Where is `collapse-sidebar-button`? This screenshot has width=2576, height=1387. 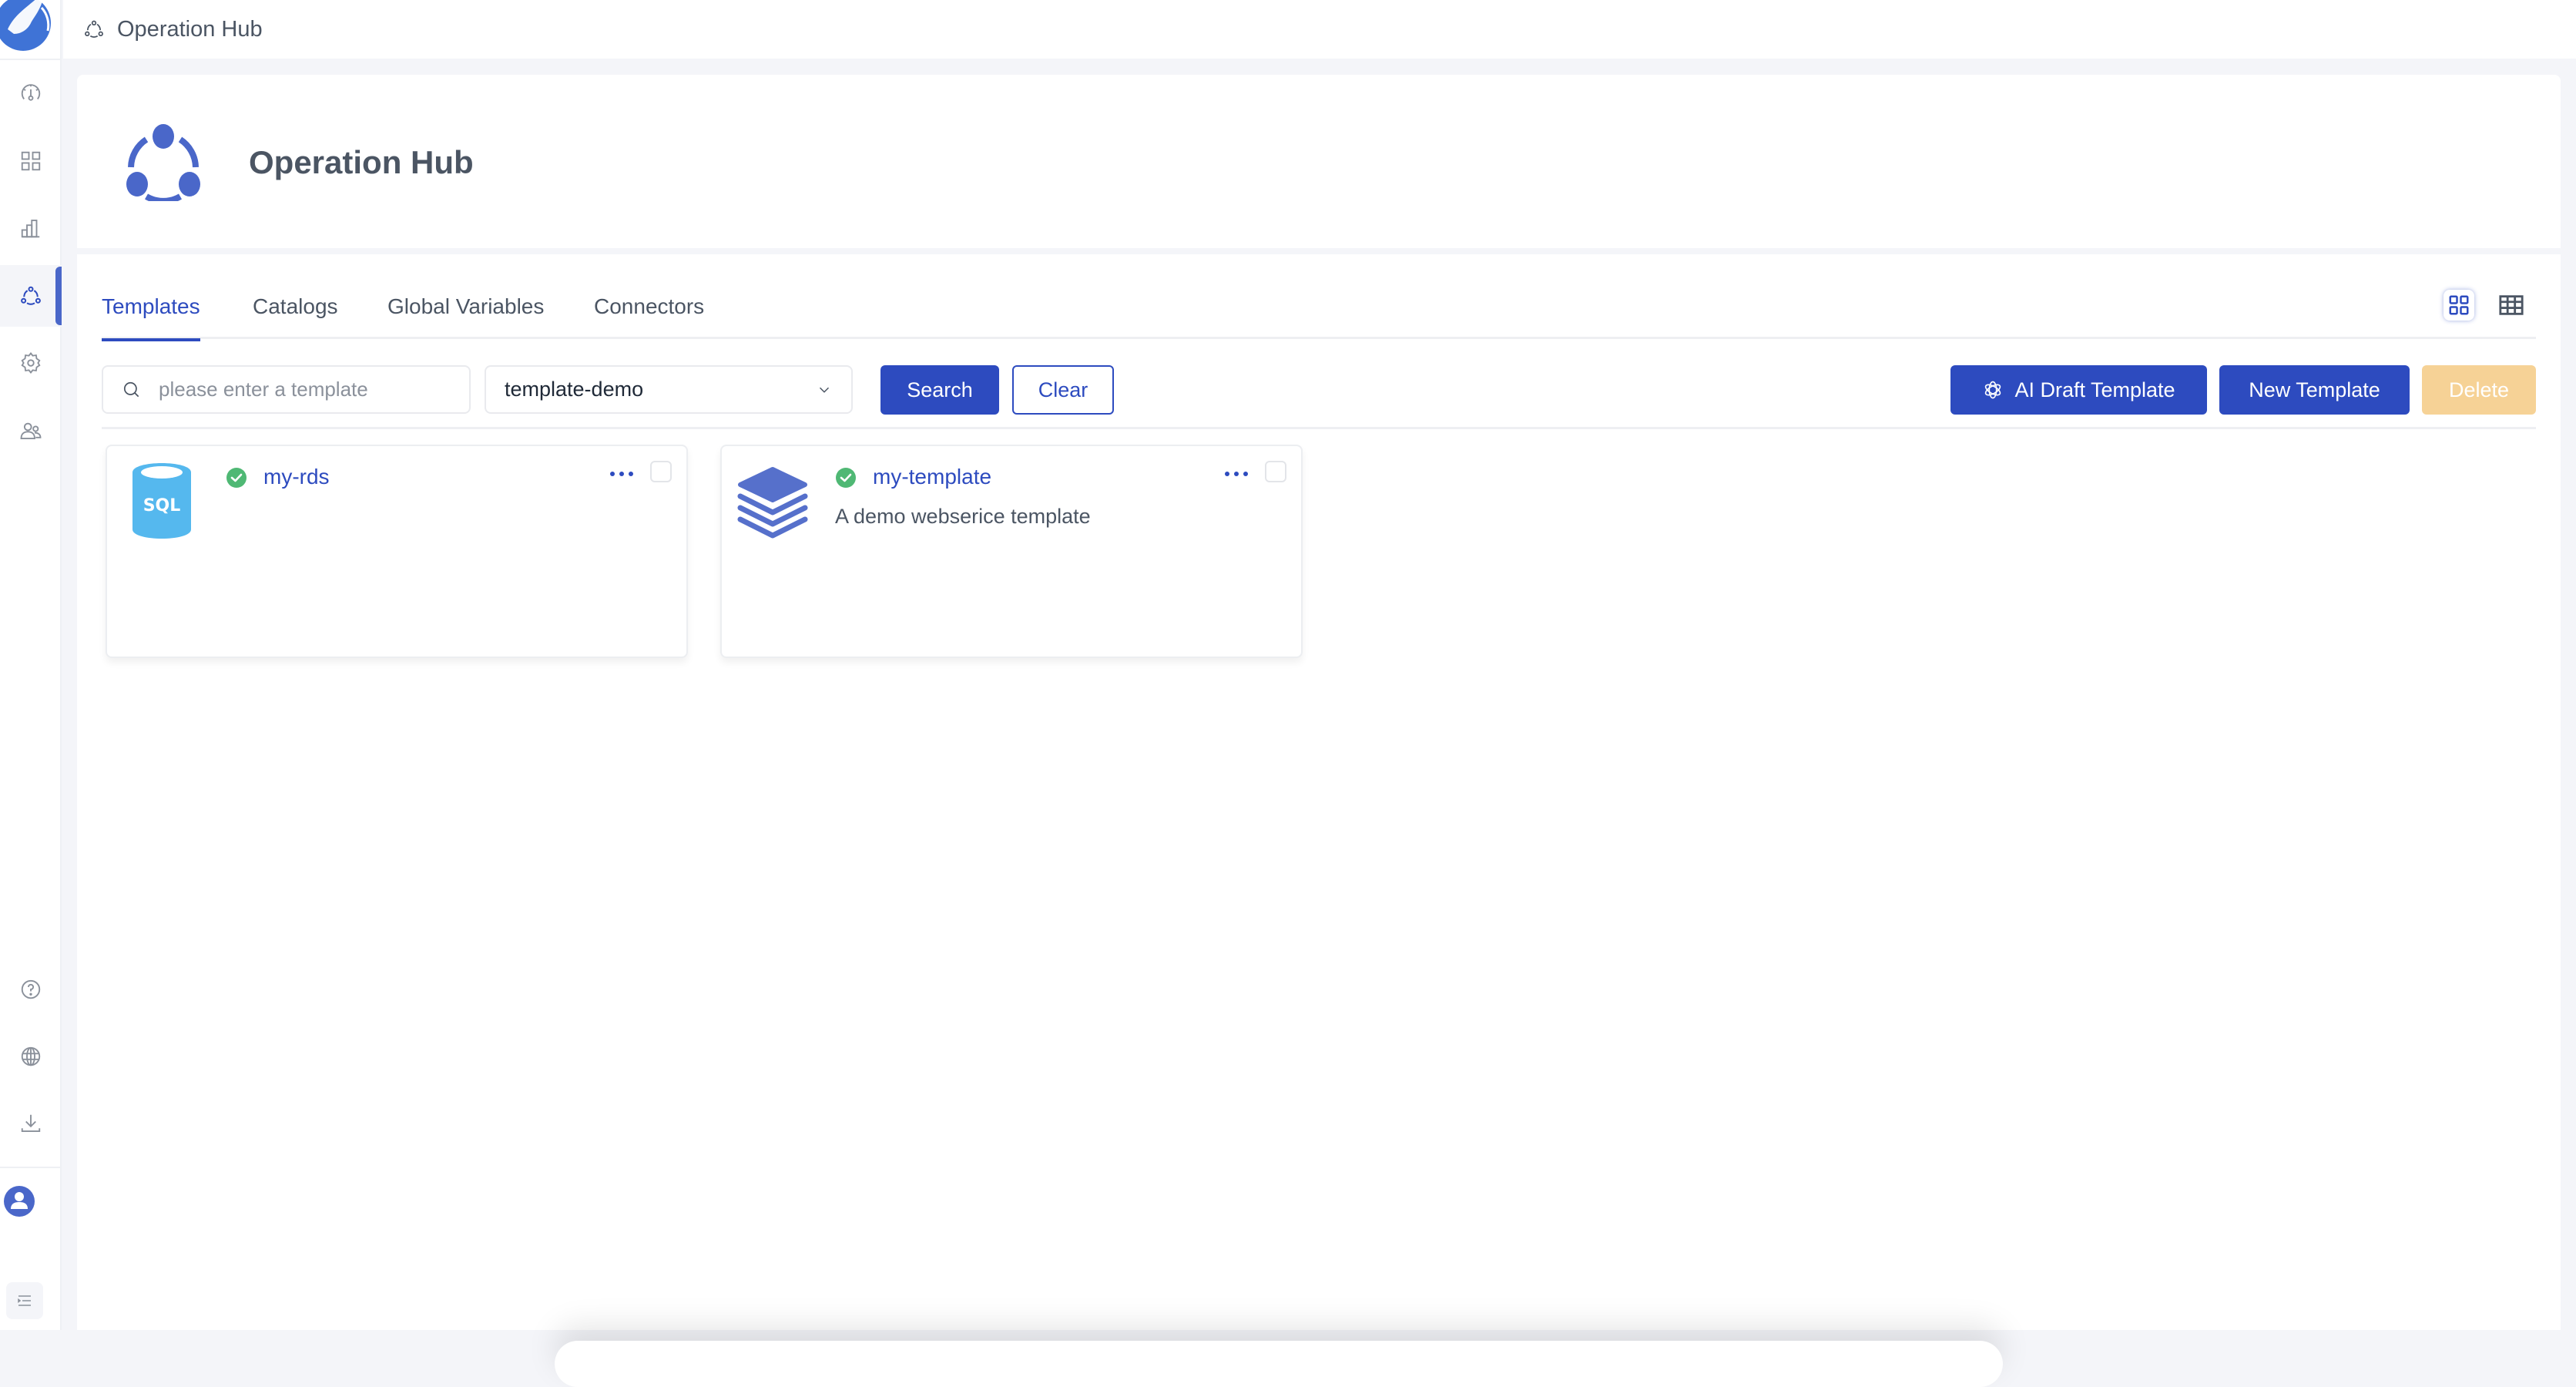 collapse-sidebar-button is located at coordinates (24, 1300).